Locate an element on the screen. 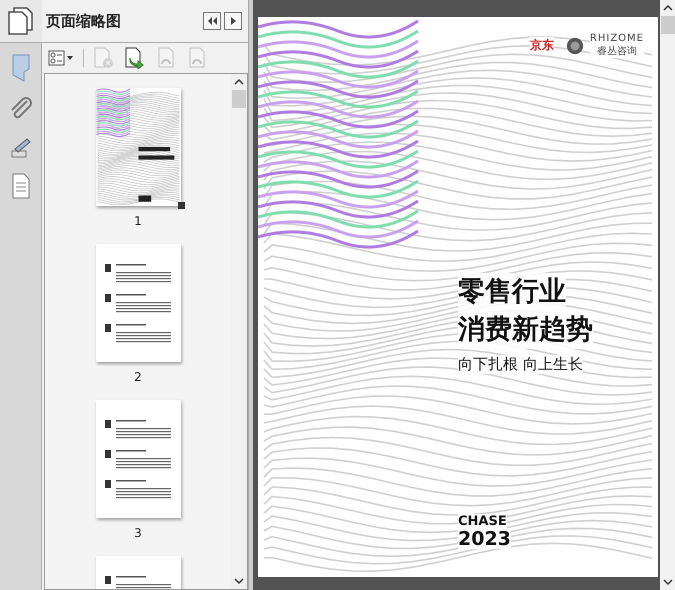 The width and height of the screenshot is (675, 590). year-text: 2023 is located at coordinates (484, 539).